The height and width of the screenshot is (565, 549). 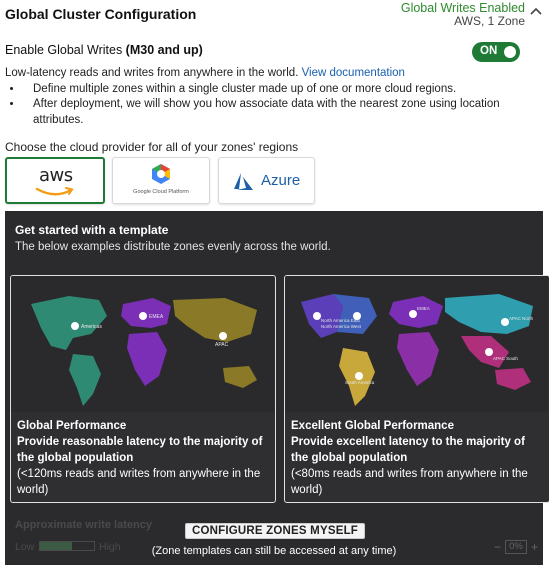 I want to click on provider-azure-card: Azure, so click(x=266, y=180).